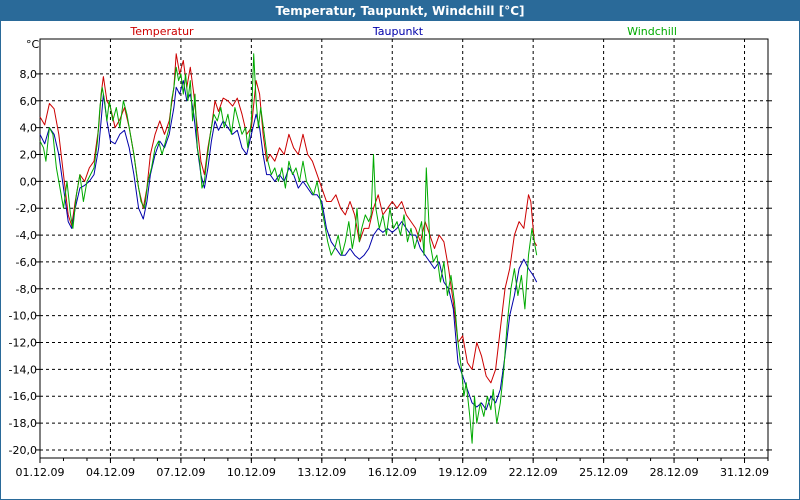 This screenshot has height=500, width=800. Describe the element at coordinates (180, 472) in the screenshot. I see `x-tick-label: 07.12.09` at that location.